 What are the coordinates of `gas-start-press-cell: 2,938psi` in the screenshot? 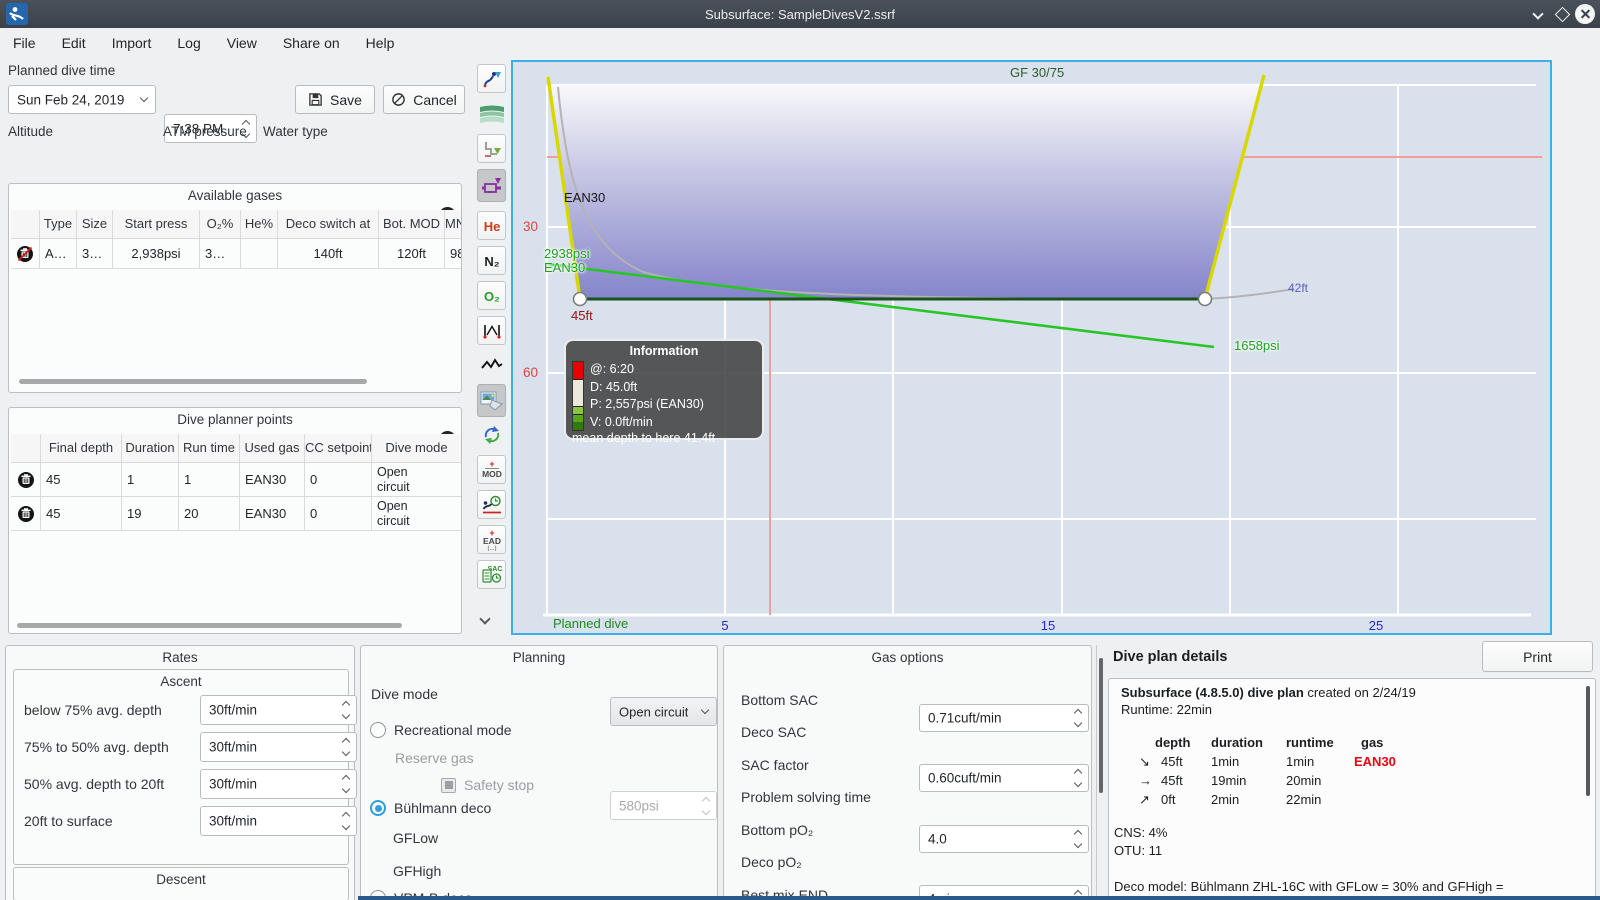 It's located at (156, 254).